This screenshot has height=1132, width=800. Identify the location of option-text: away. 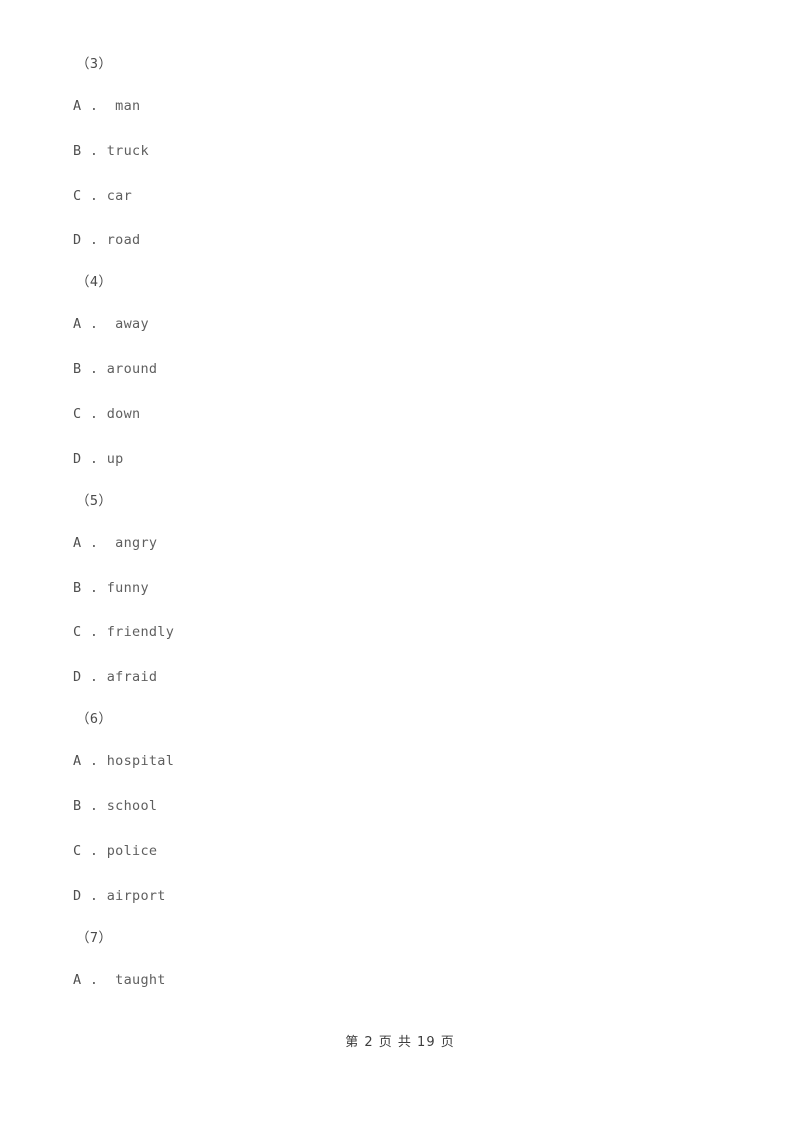
(132, 324).